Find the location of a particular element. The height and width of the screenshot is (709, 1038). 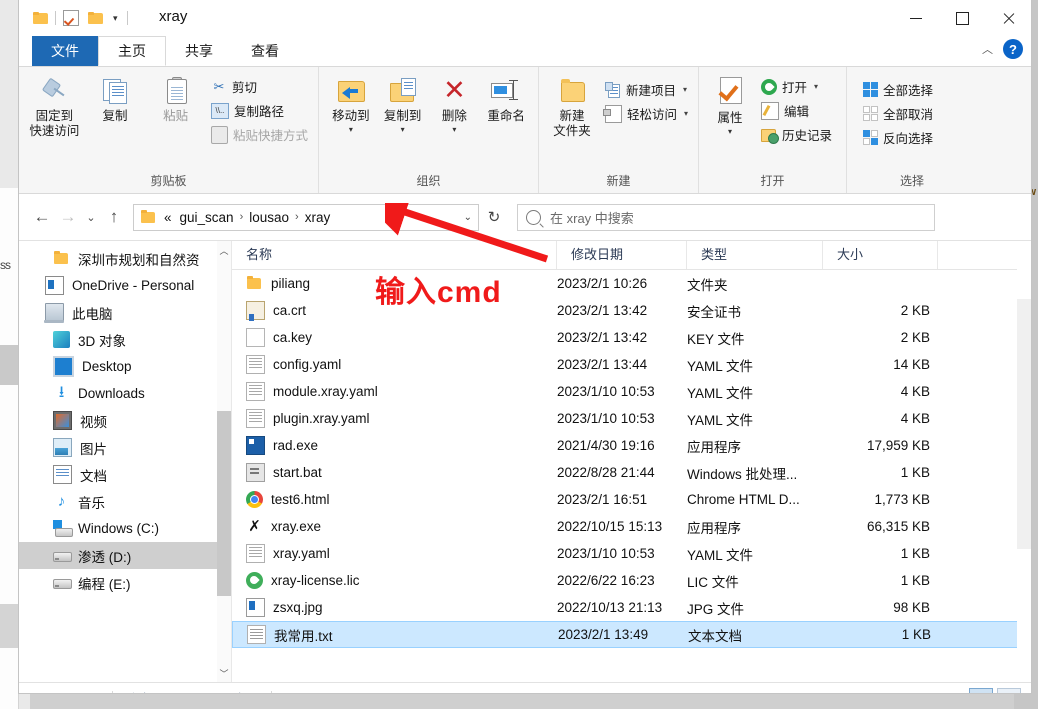

paste-button: 粘贴 is located at coordinates (175, 100).